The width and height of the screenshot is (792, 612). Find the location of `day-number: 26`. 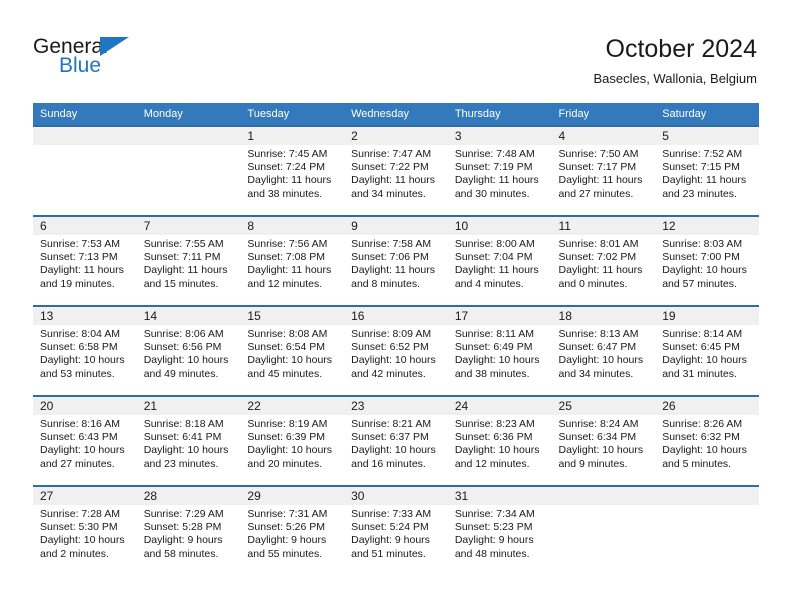

day-number: 26 is located at coordinates (707, 406).